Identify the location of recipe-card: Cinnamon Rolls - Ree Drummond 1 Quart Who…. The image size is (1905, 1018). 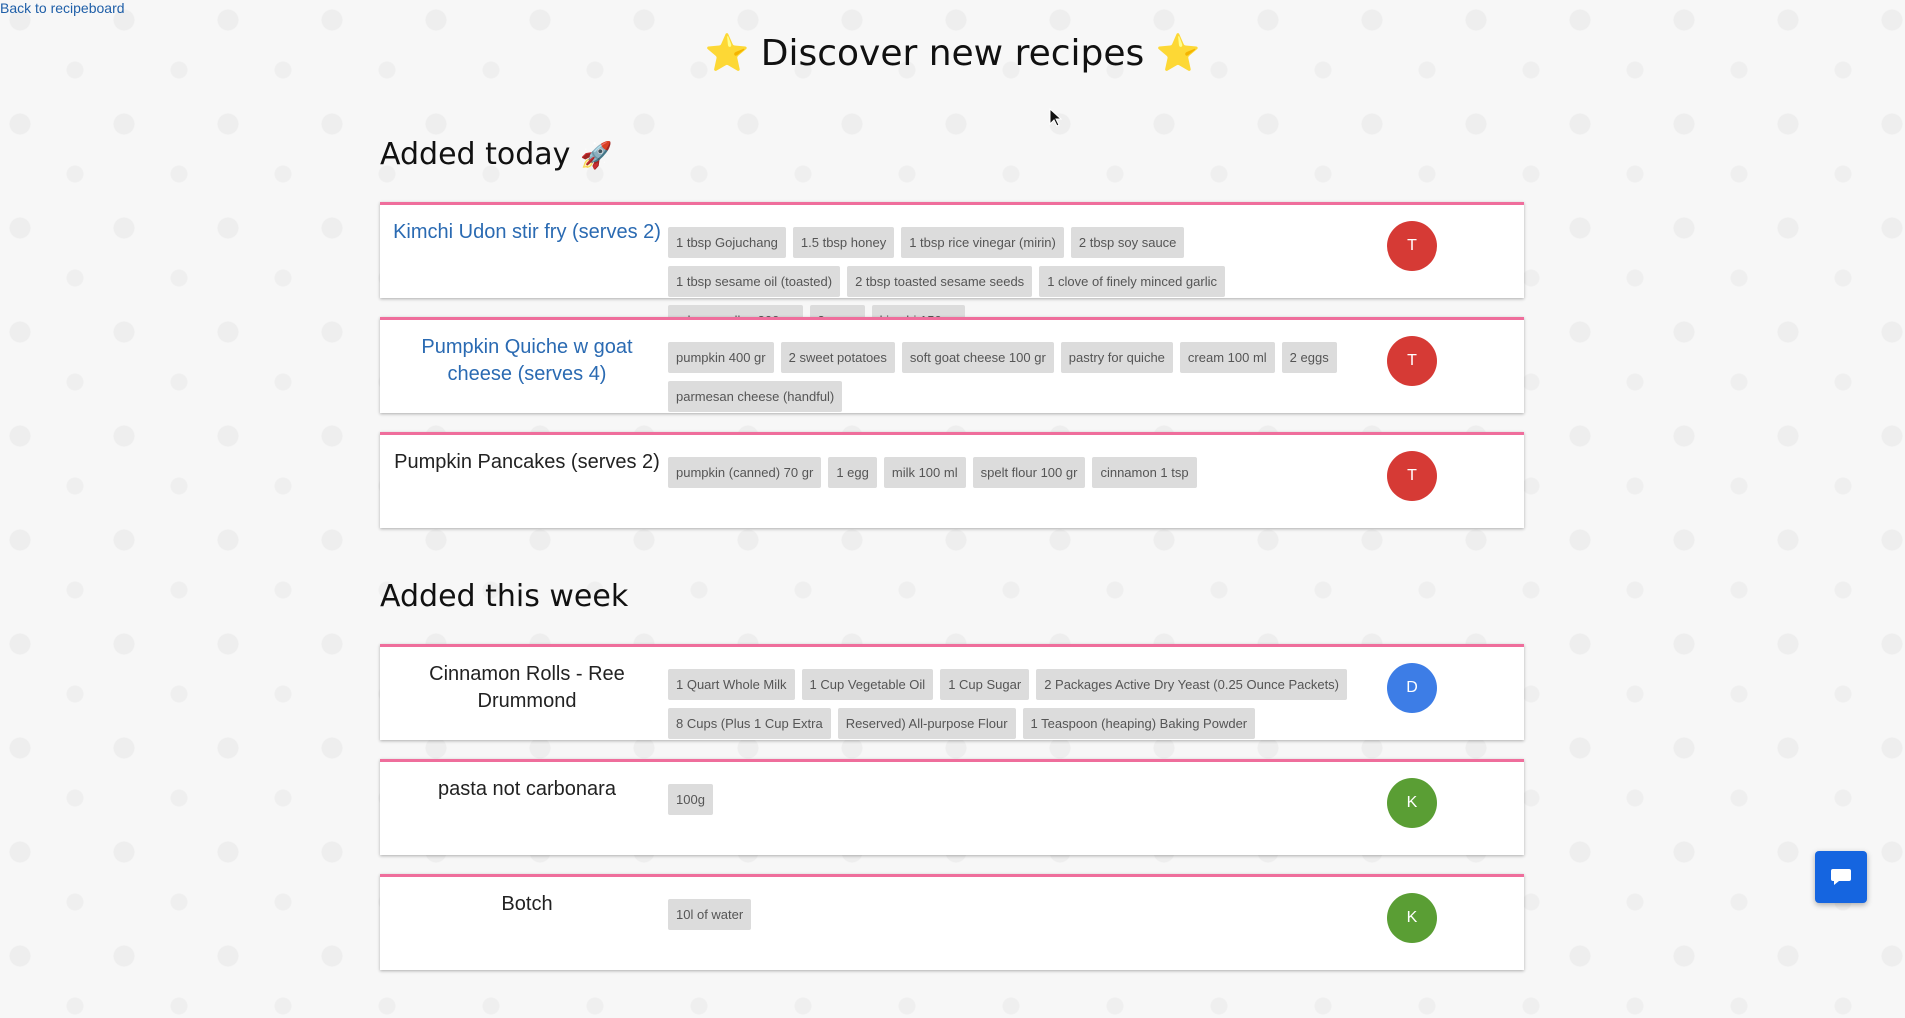
(952, 692).